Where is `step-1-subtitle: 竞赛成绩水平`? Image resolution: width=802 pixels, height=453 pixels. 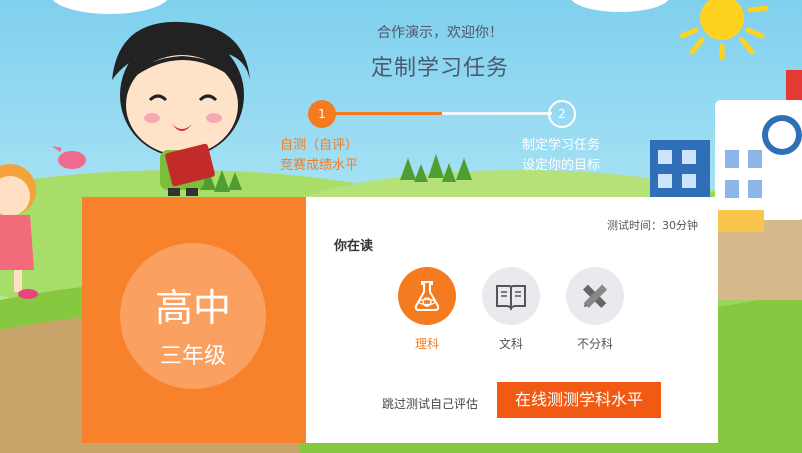 step-1-subtitle: 竞赛成绩水平 is located at coordinates (319, 165).